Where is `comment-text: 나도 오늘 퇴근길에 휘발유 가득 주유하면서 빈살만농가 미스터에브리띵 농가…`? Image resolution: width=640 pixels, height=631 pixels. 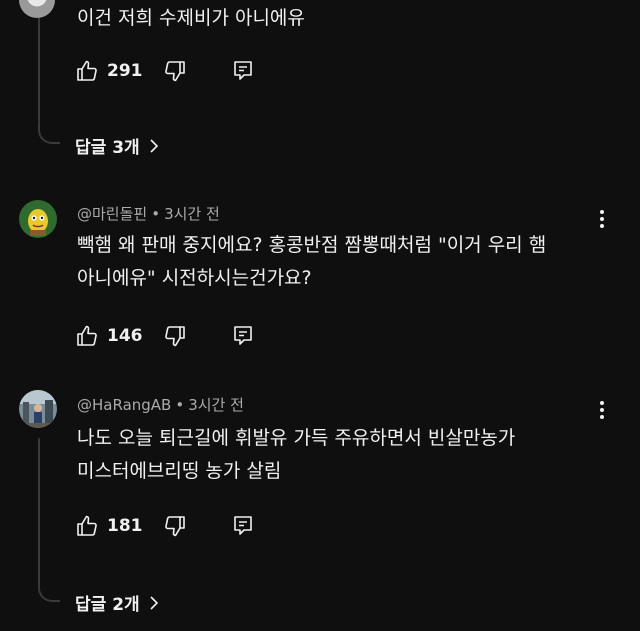 comment-text: 나도 오늘 퇴근길에 휘발유 가득 주유하면서 빈살만농가 미스터에브리띵 농가… is located at coordinates (337, 455).